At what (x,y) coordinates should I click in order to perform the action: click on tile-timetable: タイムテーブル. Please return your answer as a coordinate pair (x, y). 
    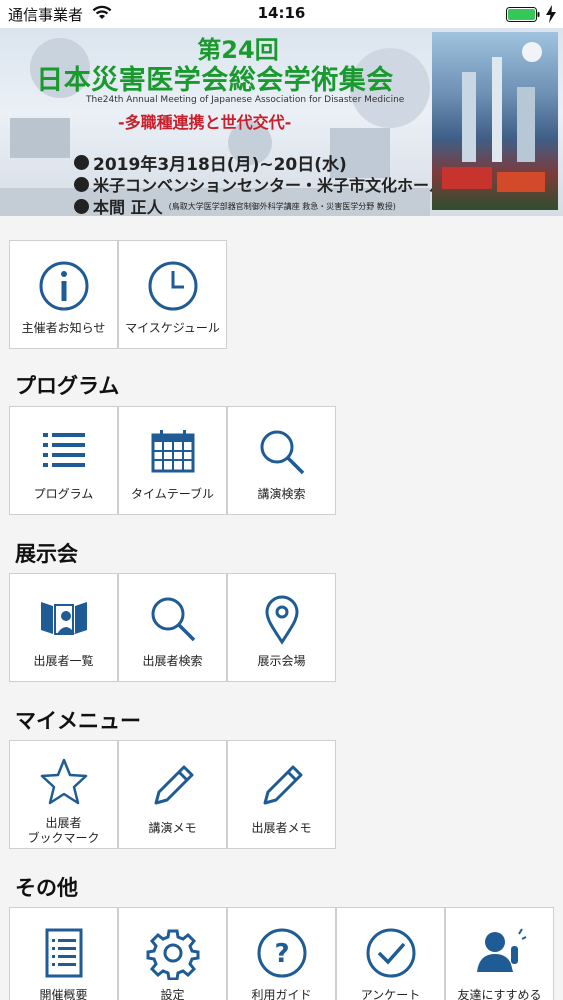
    Looking at the image, I should click on (172, 460).